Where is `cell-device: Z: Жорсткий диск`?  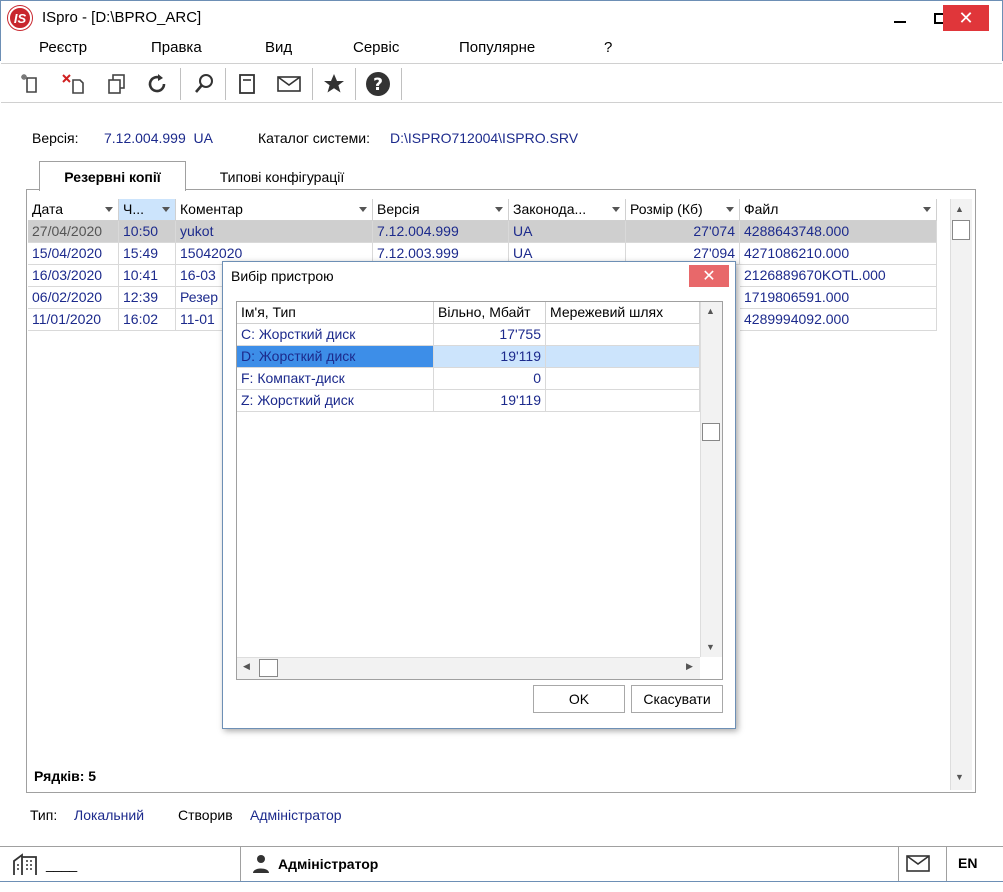
cell-device: Z: Жорсткий диск is located at coordinates (335, 401).